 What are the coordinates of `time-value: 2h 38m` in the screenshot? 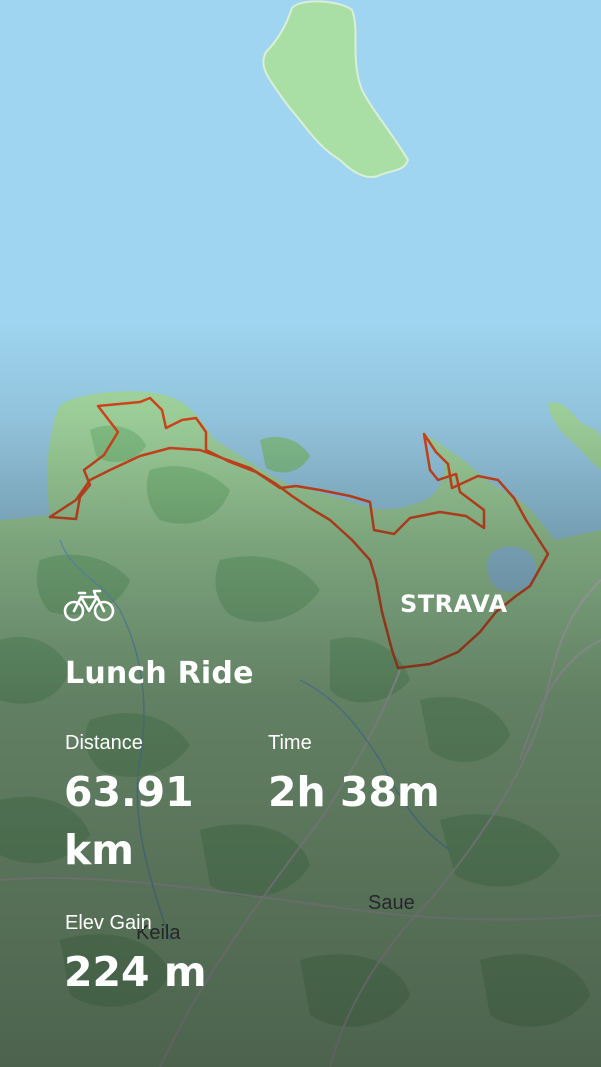 It's located at (354, 792).